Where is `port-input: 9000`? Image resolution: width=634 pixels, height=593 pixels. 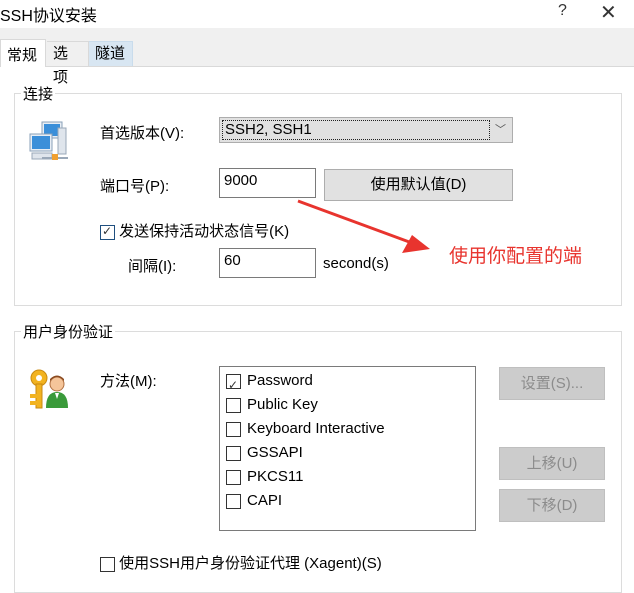 port-input: 9000 is located at coordinates (267, 183).